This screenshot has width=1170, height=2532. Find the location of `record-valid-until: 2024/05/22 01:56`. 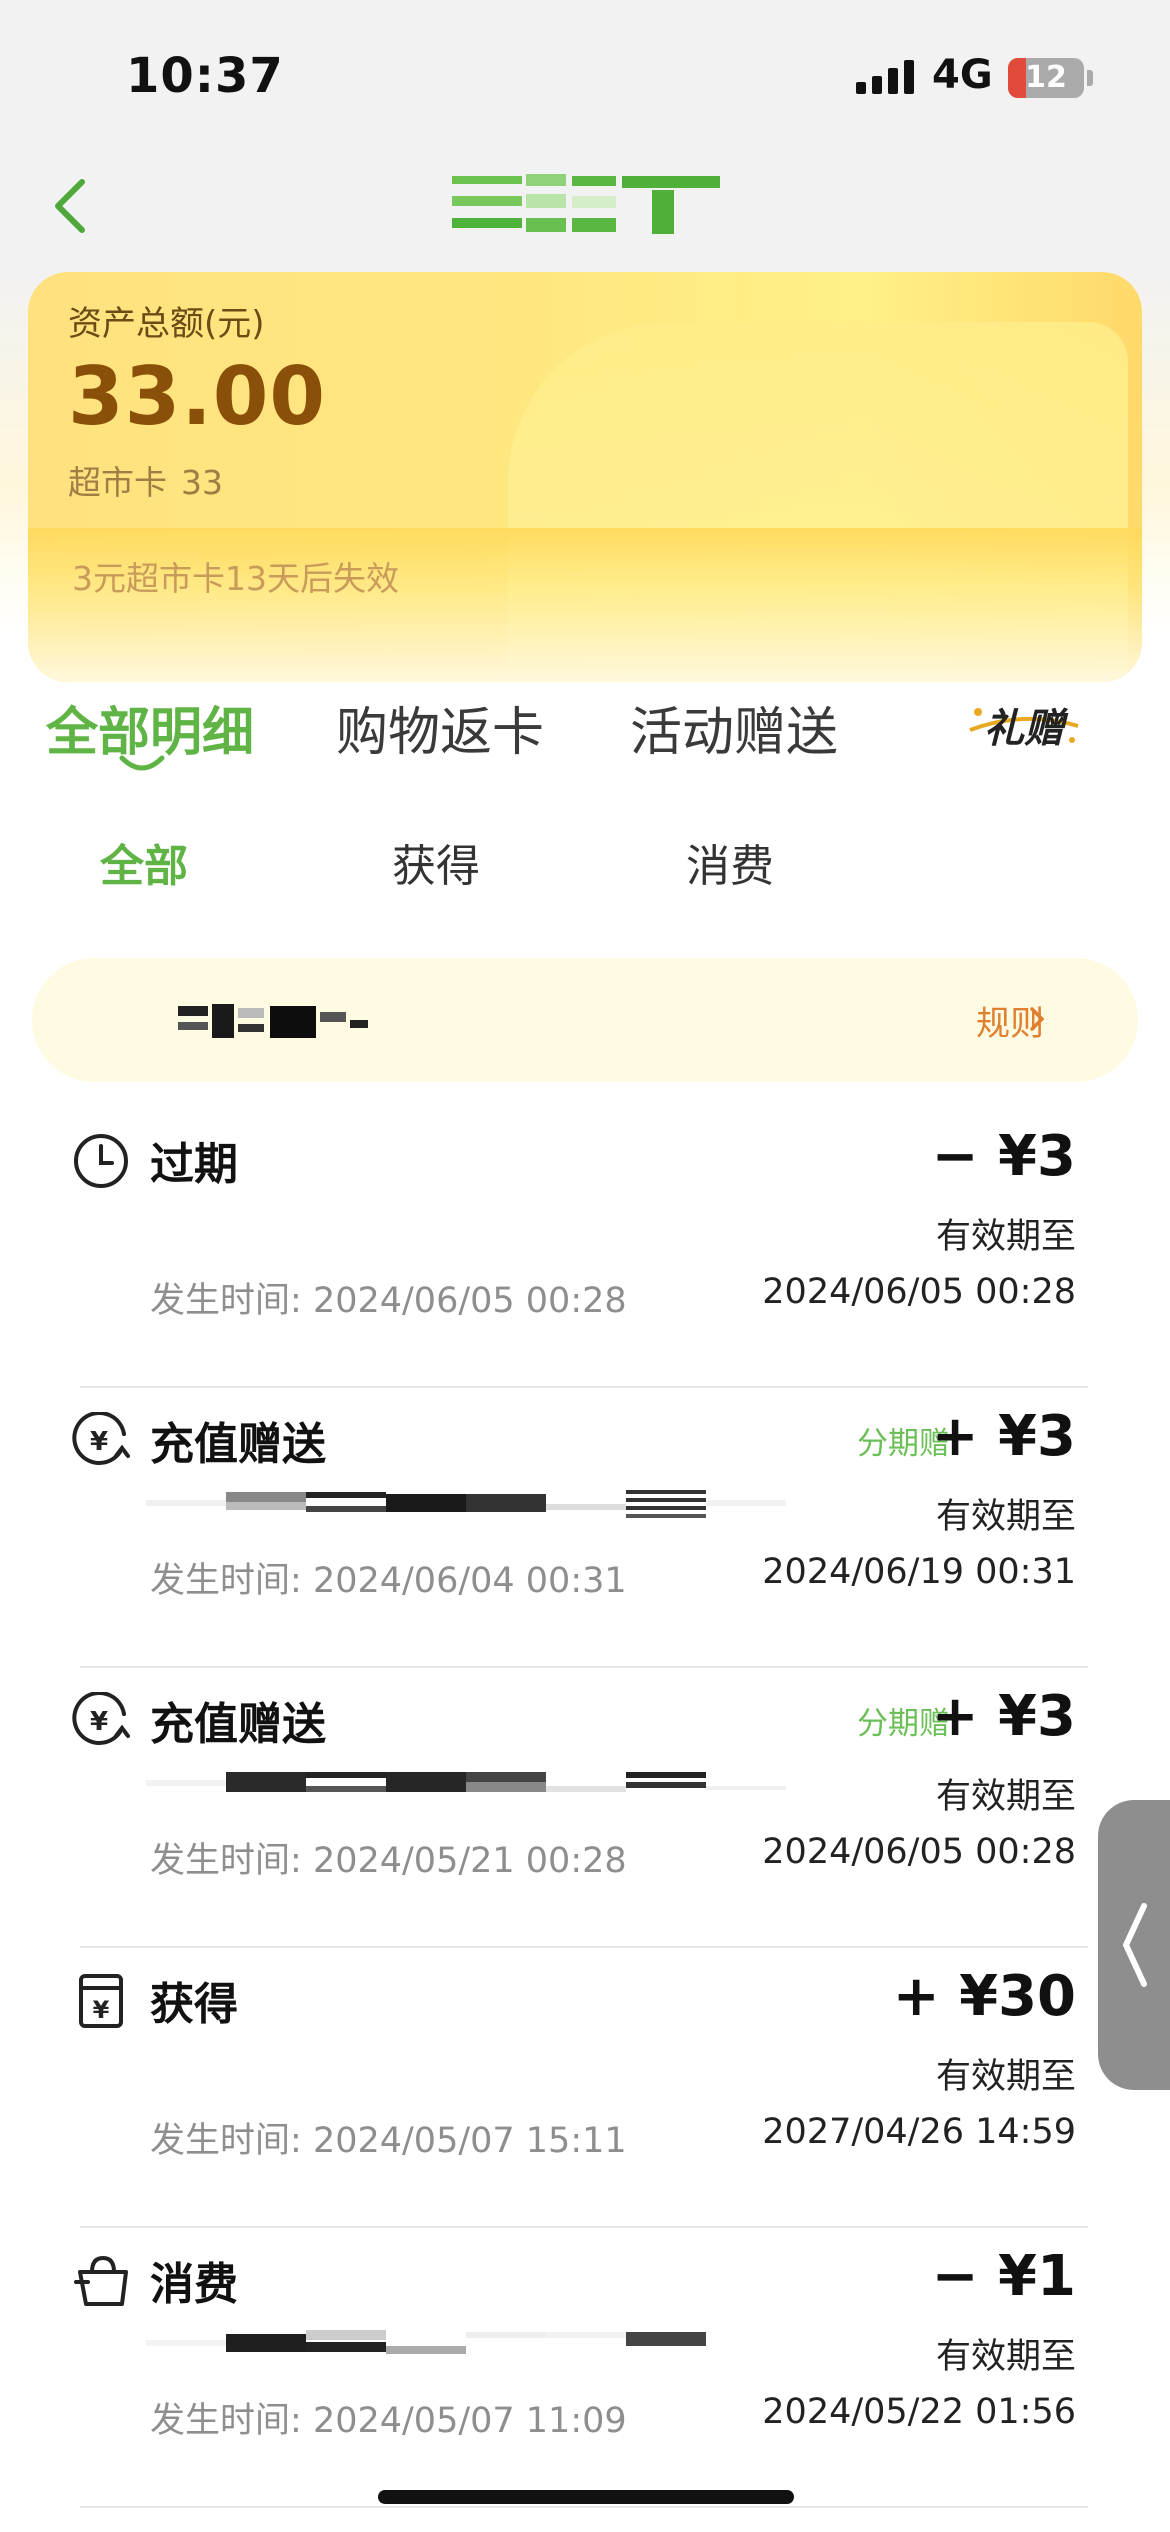

record-valid-until: 2024/05/22 01:56 is located at coordinates (919, 2412).